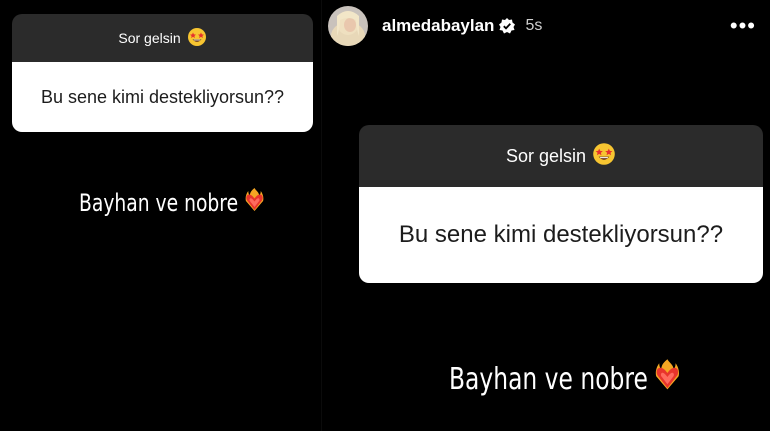 This screenshot has width=770, height=431. What do you see at coordinates (507, 26) in the screenshot?
I see `verified-badge-icon` at bounding box center [507, 26].